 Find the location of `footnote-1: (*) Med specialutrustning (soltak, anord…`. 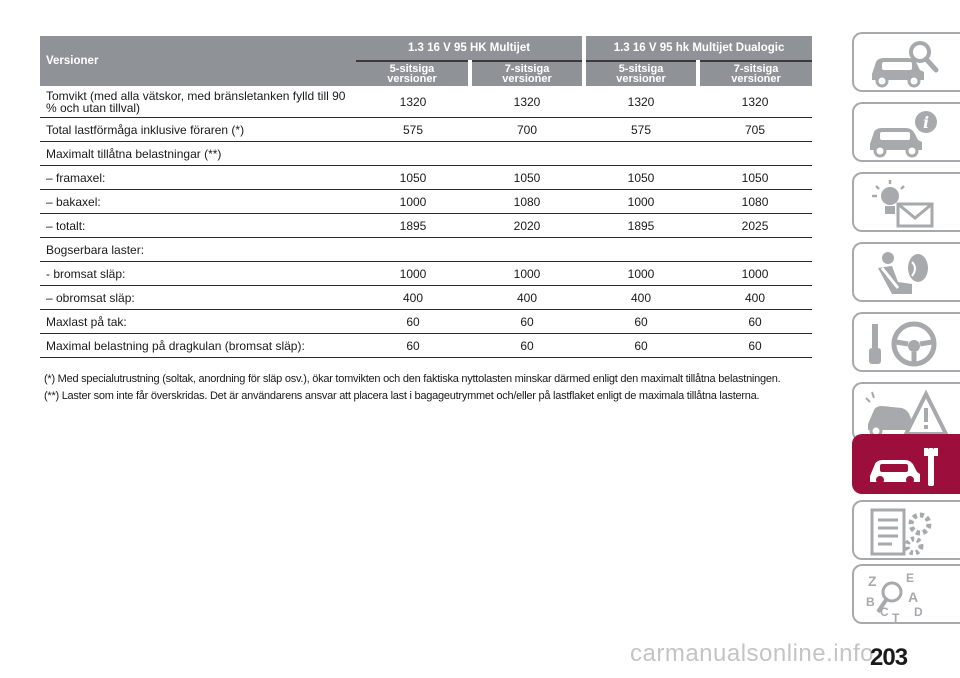

footnote-1: (*) Med specialutrustning (soltak, anord… is located at coordinates (412, 379).